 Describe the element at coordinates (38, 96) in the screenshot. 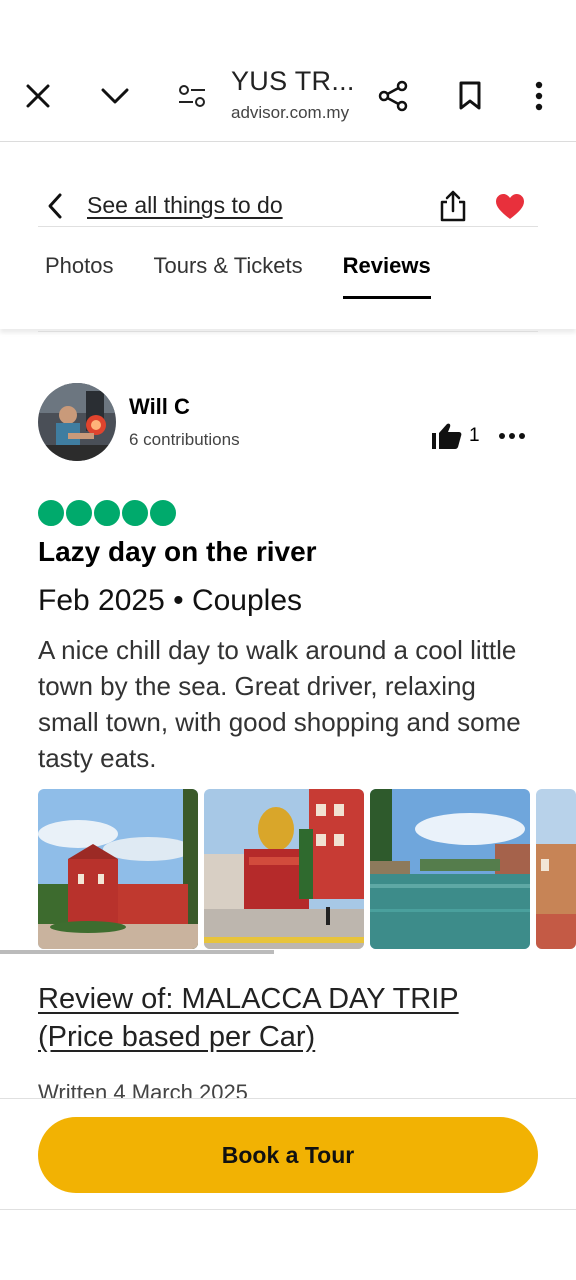

I see `close-icon` at that location.